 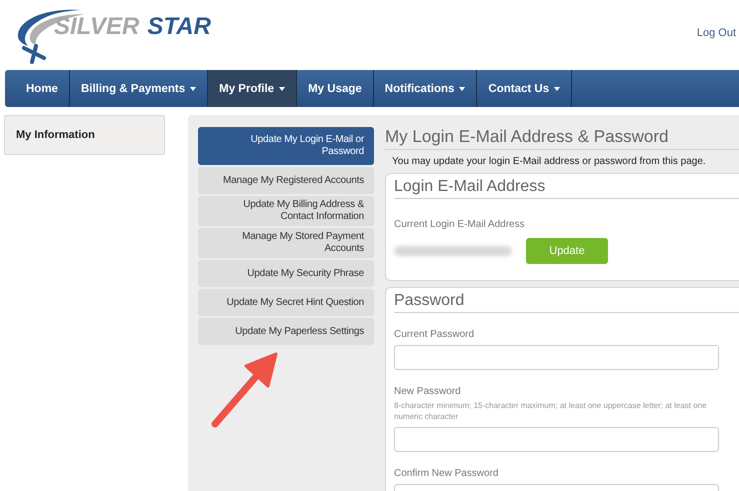 What do you see at coordinates (566, 188) in the screenshot?
I see `card-title: Login E-Mail Address` at bounding box center [566, 188].